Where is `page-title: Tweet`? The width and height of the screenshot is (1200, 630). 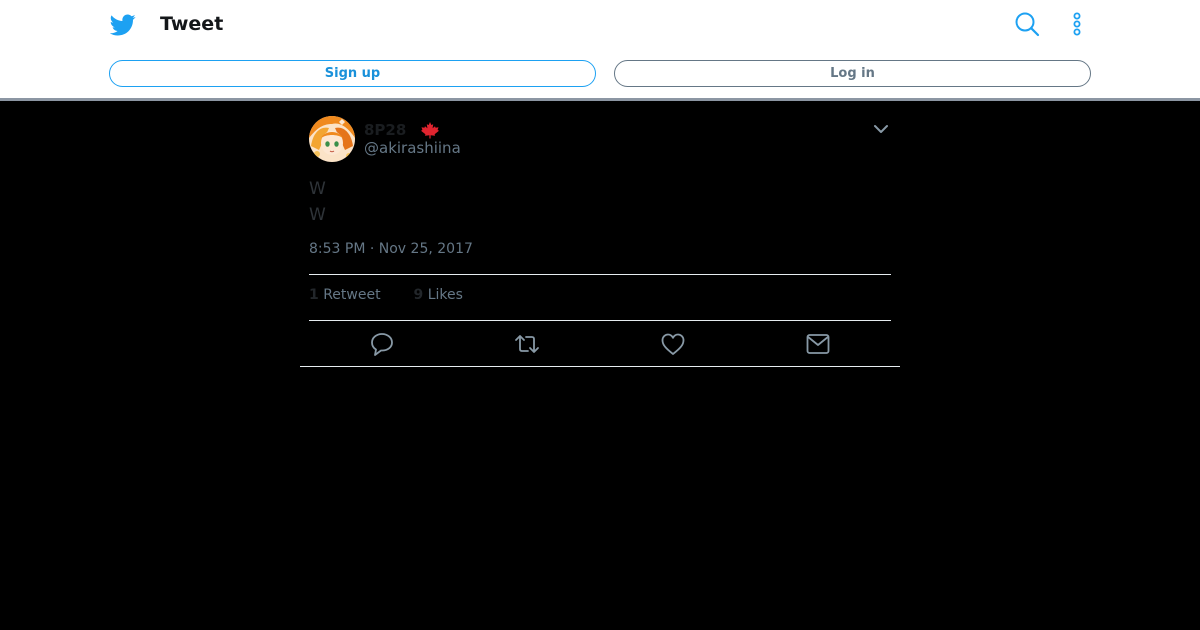 page-title: Tweet is located at coordinates (192, 24).